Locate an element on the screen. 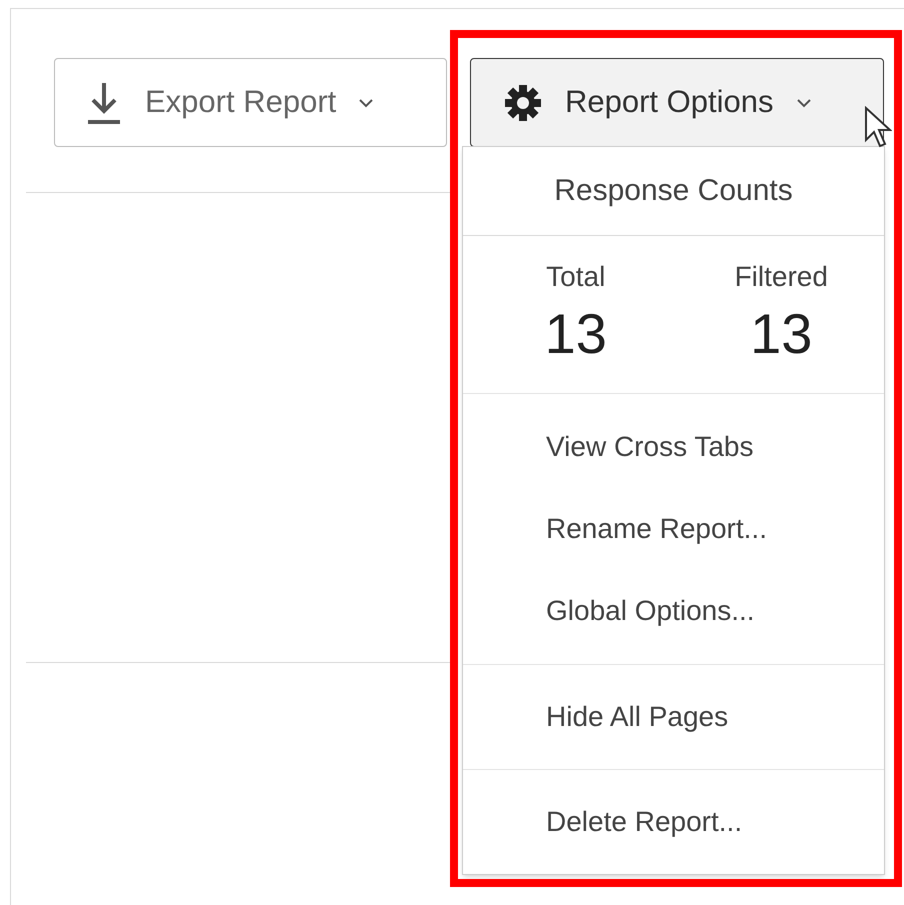 This screenshot has width=904, height=905. menu-item: Hide All Pages is located at coordinates (673, 717).